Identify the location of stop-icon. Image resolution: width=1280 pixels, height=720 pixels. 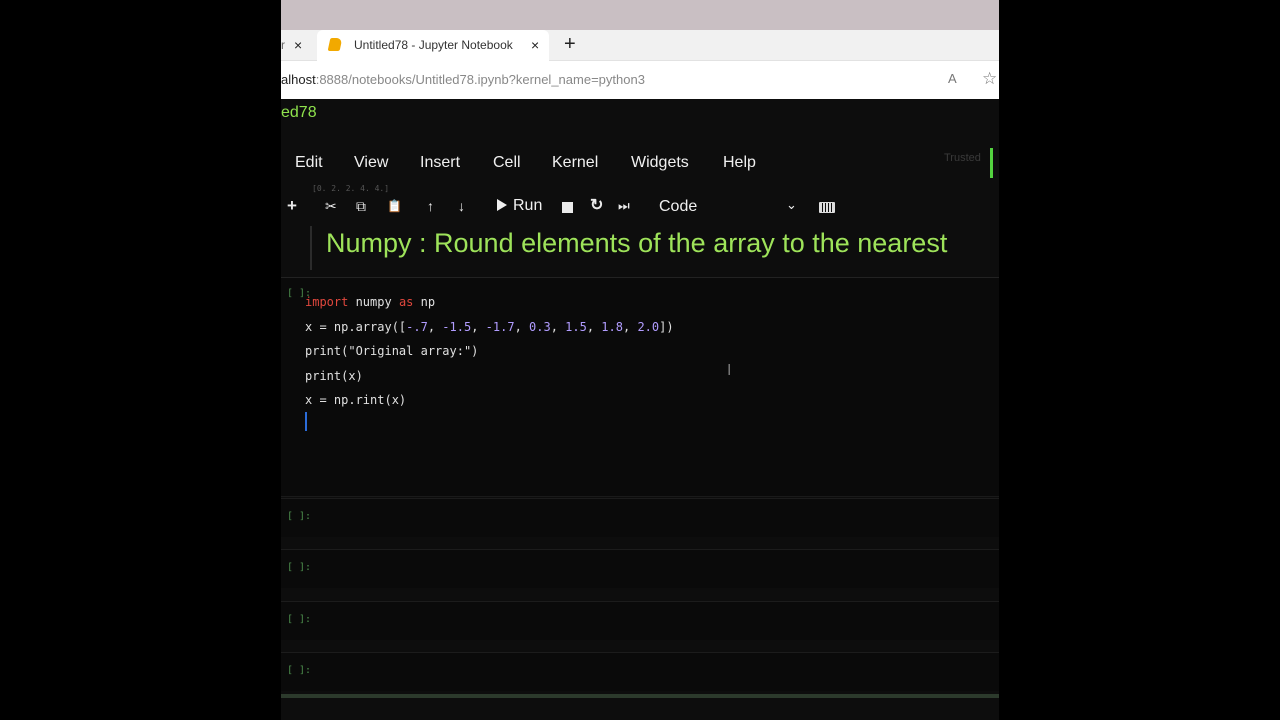
(567, 207).